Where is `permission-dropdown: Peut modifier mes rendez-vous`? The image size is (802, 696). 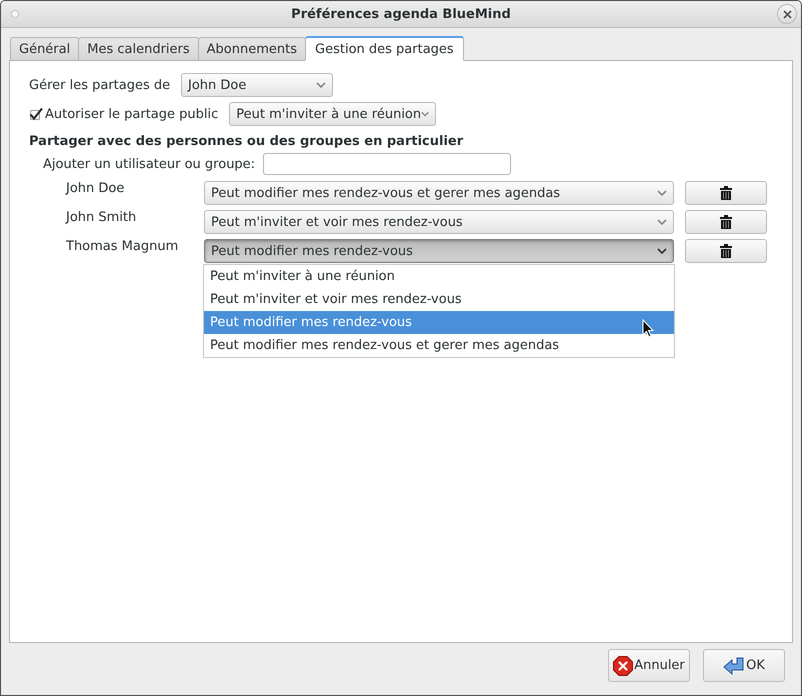 permission-dropdown: Peut modifier mes rendez-vous is located at coordinates (439, 251).